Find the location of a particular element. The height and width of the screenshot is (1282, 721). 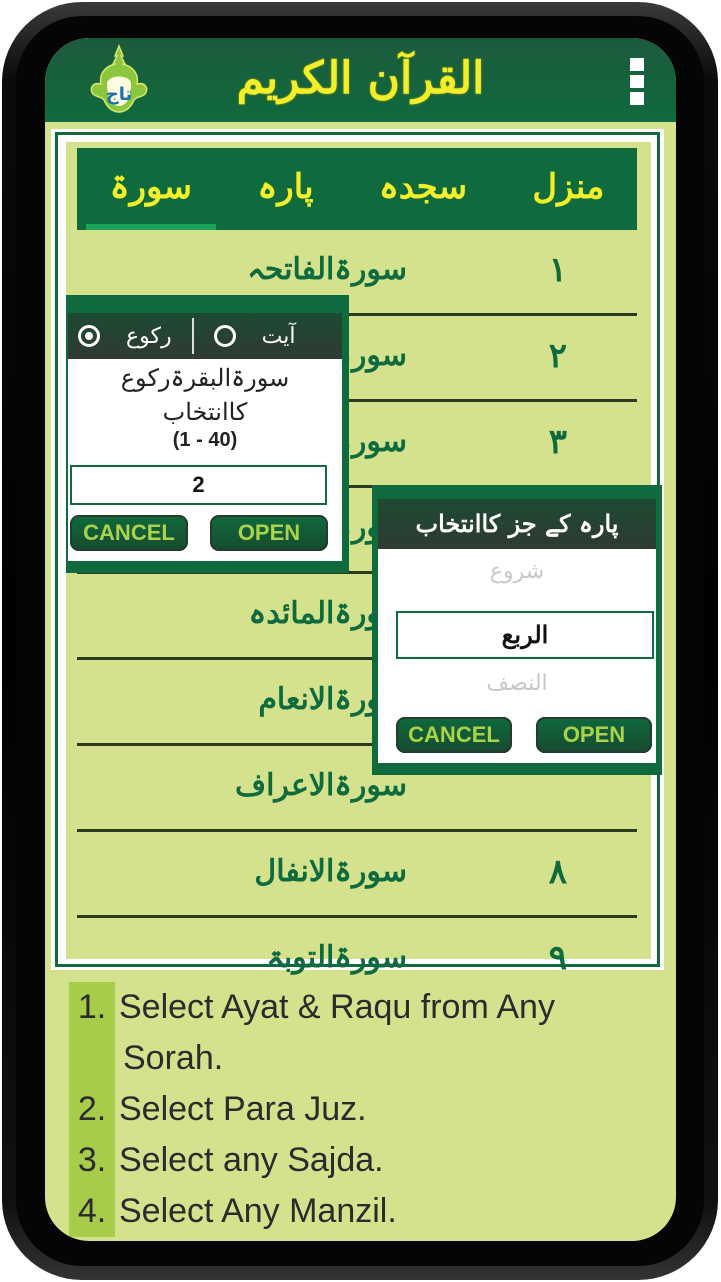

instruction-item: 1. Select Ayat & Raqu from Any is located at coordinates (364, 1007).